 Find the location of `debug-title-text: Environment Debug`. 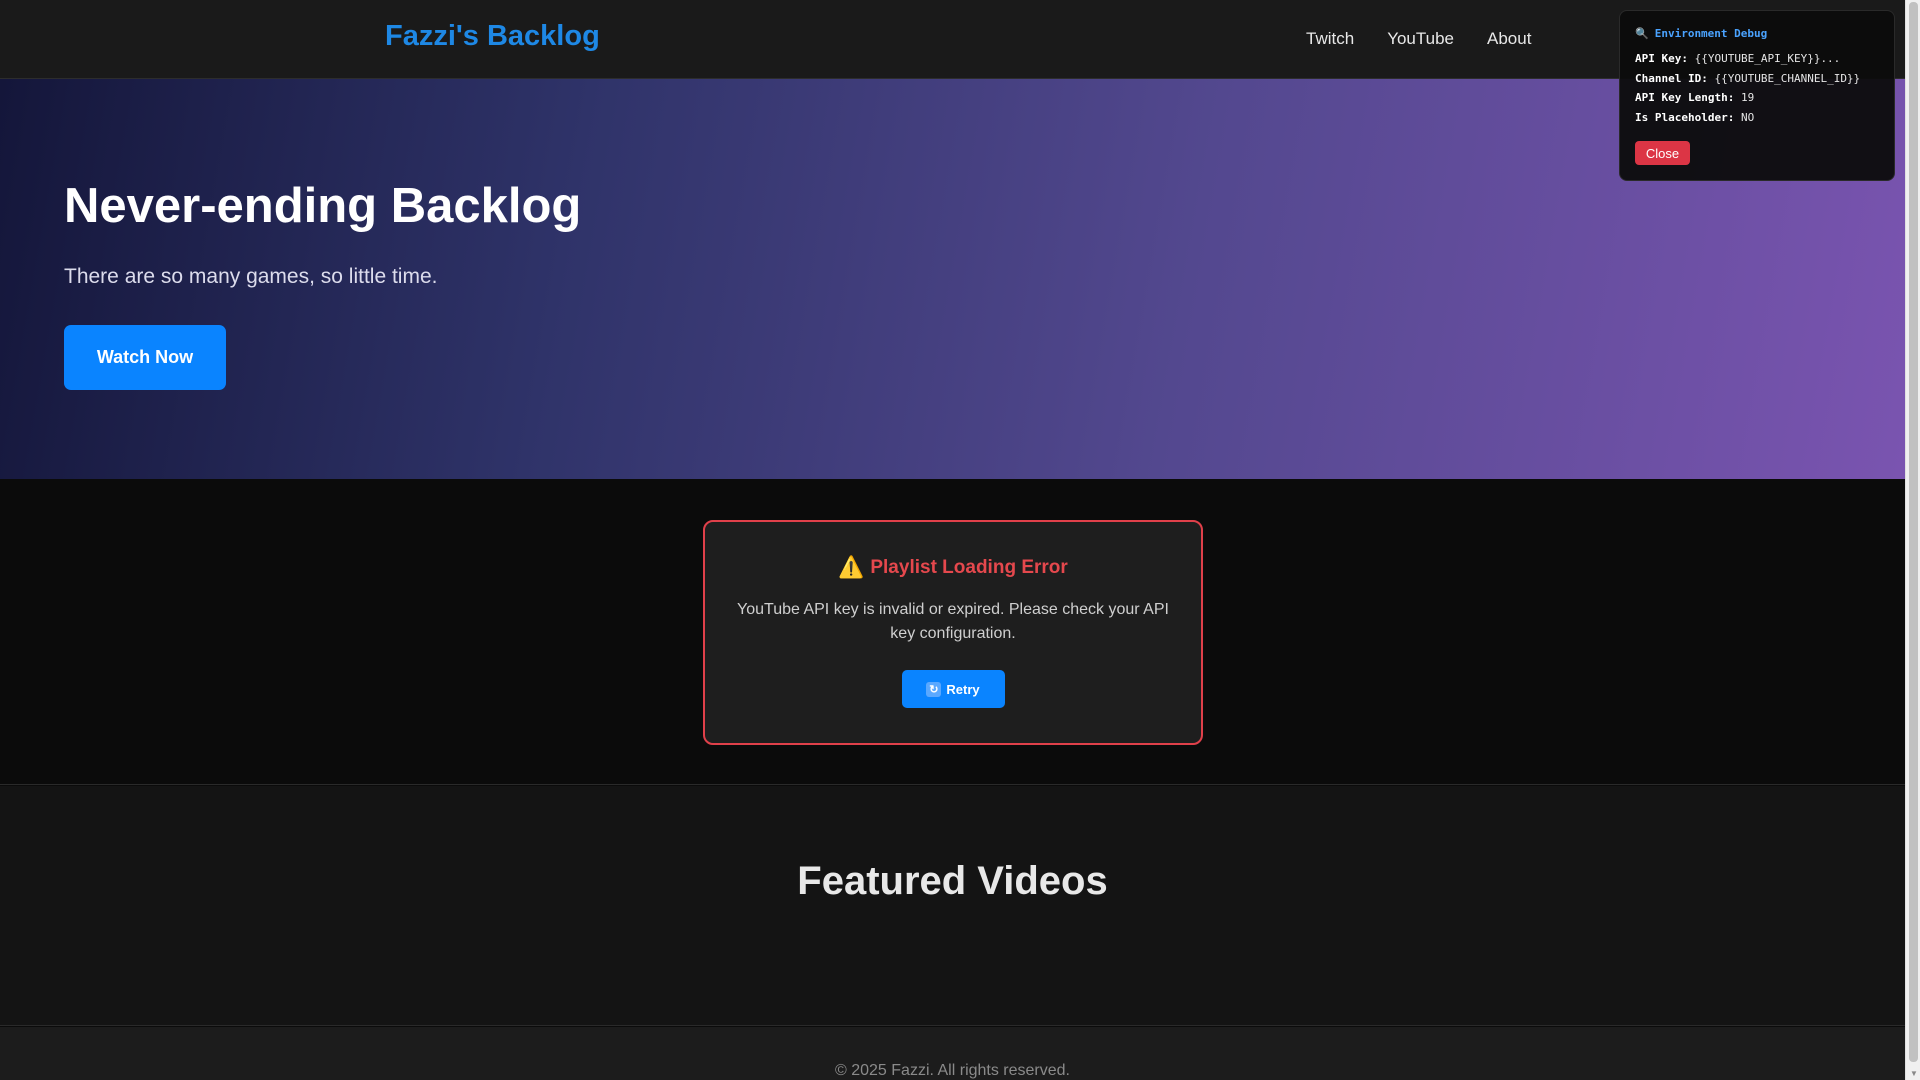

debug-title-text: Environment Debug is located at coordinates (1711, 33).